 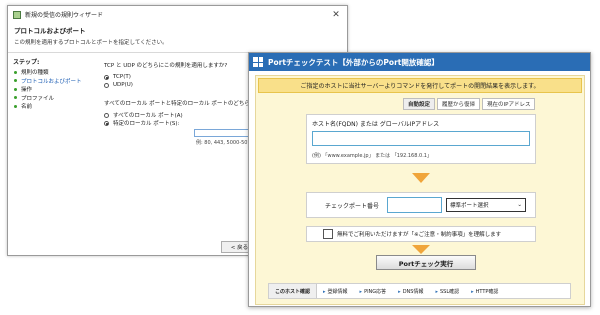 I want to click on wizard-title: 新規の受信の規則ウィザード, so click(x=64, y=15).